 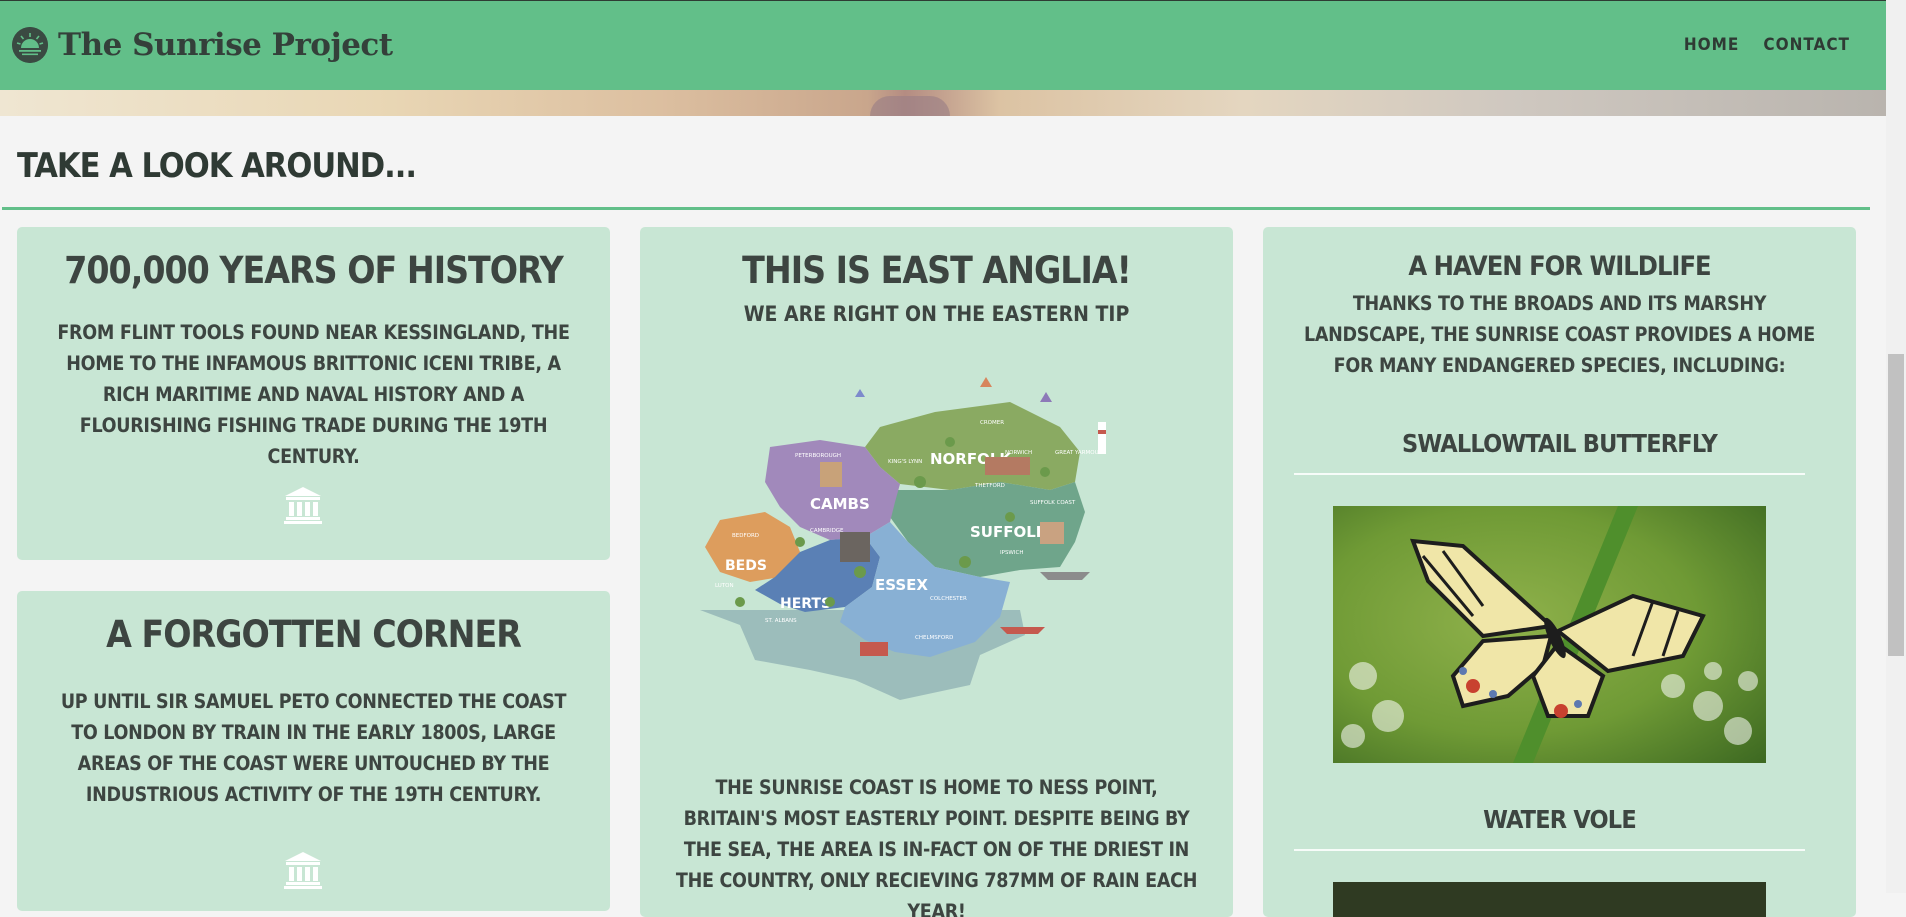 I want to click on map-place-luton: LUTON, so click(x=724, y=586).